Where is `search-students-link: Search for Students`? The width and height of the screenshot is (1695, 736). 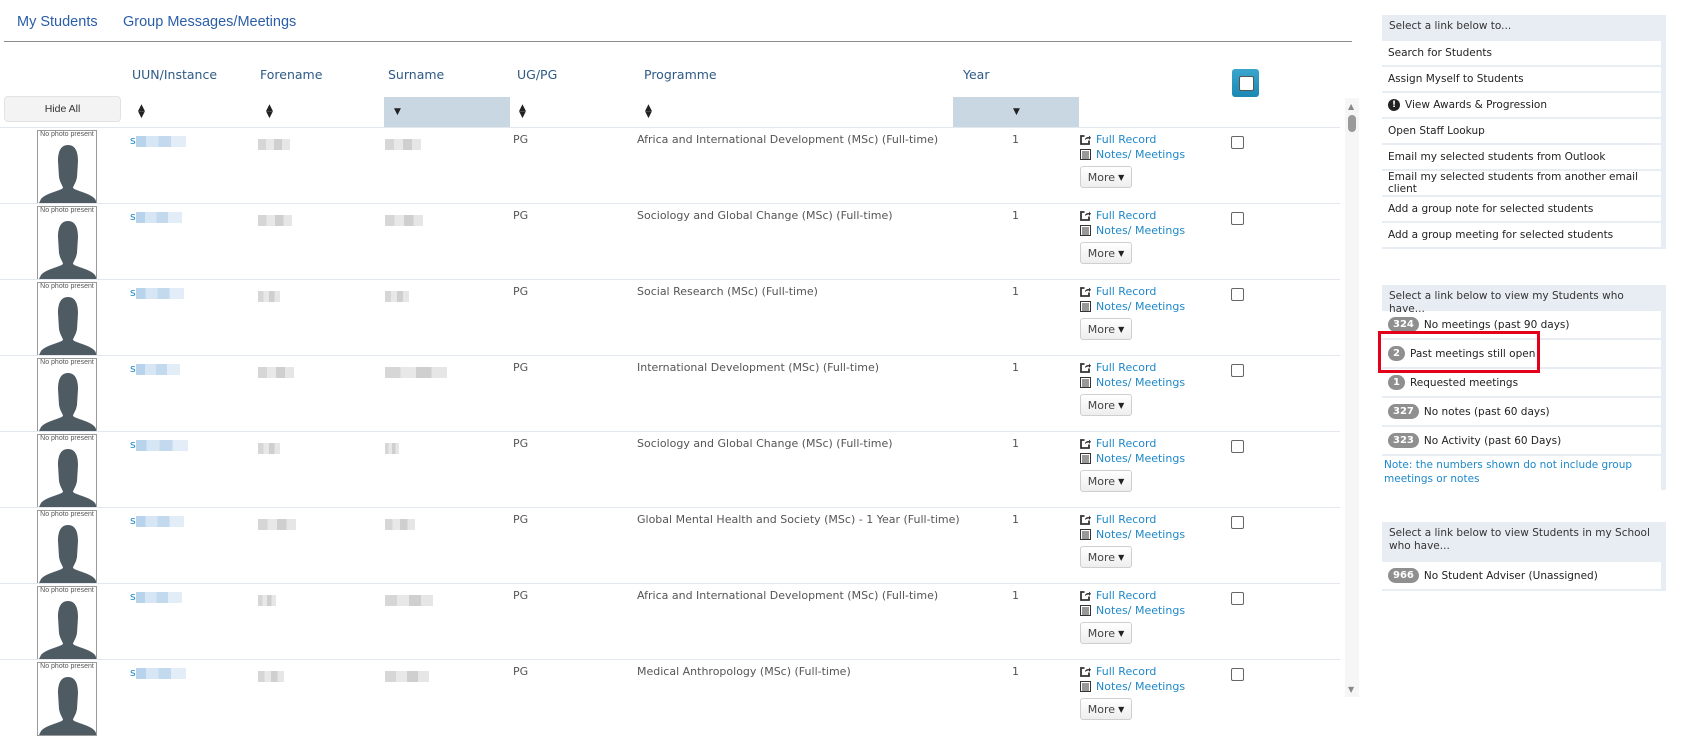
search-students-link: Search for Students is located at coordinates (1521, 54).